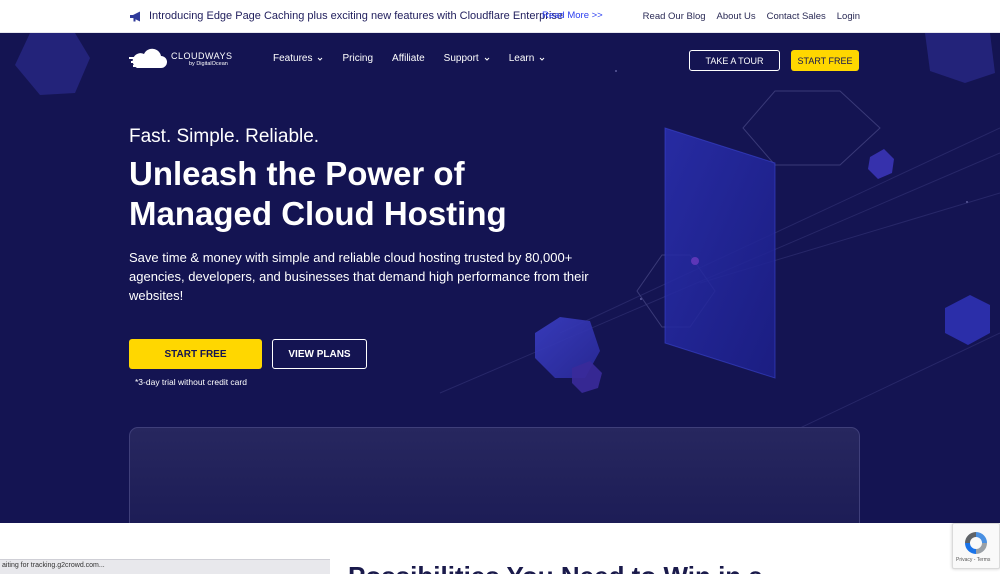 The image size is (1000, 574). What do you see at coordinates (148, 58) in the screenshot?
I see `cloud-logo-icon` at bounding box center [148, 58].